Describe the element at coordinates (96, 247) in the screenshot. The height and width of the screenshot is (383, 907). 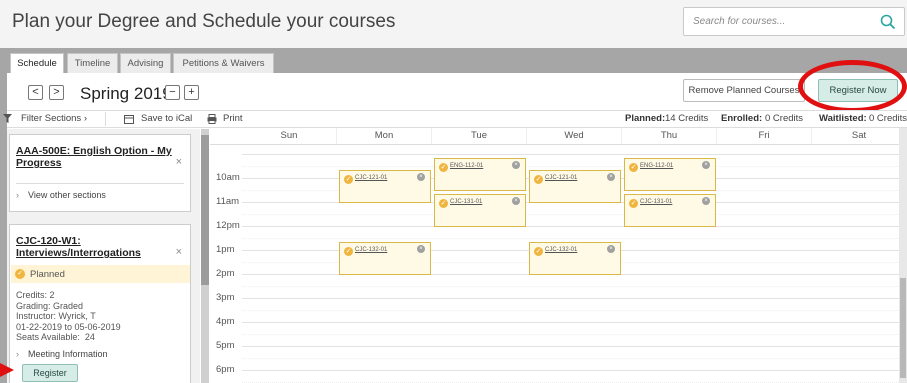
I see `course-title: CJC-120-W1: Interviews/Interrogations` at that location.